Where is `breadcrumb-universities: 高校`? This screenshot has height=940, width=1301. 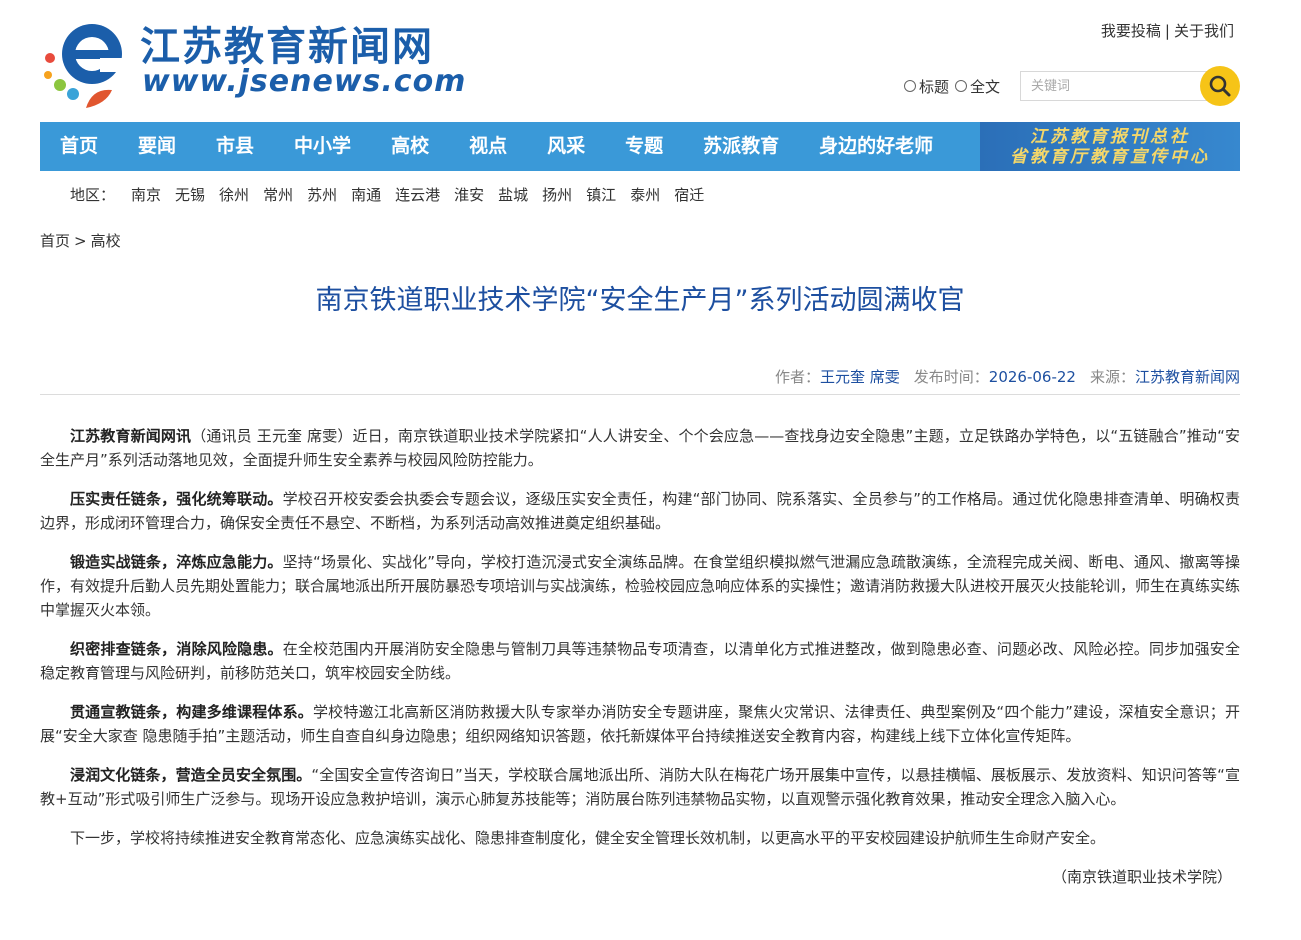 breadcrumb-universities: 高校 is located at coordinates (106, 241).